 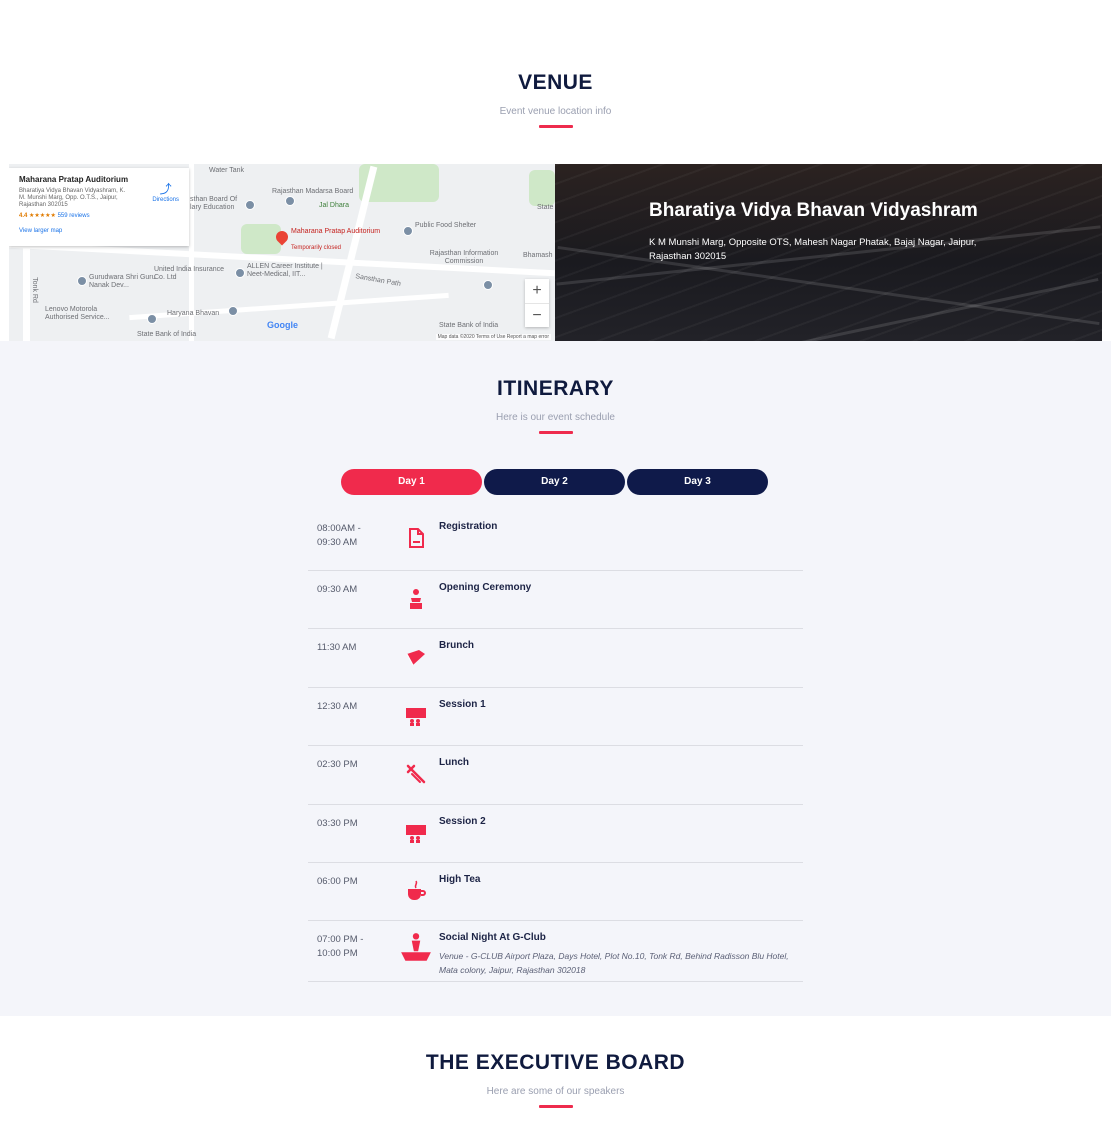 What do you see at coordinates (555, 111) in the screenshot?
I see `venue-subtitle: Event venue location info` at bounding box center [555, 111].